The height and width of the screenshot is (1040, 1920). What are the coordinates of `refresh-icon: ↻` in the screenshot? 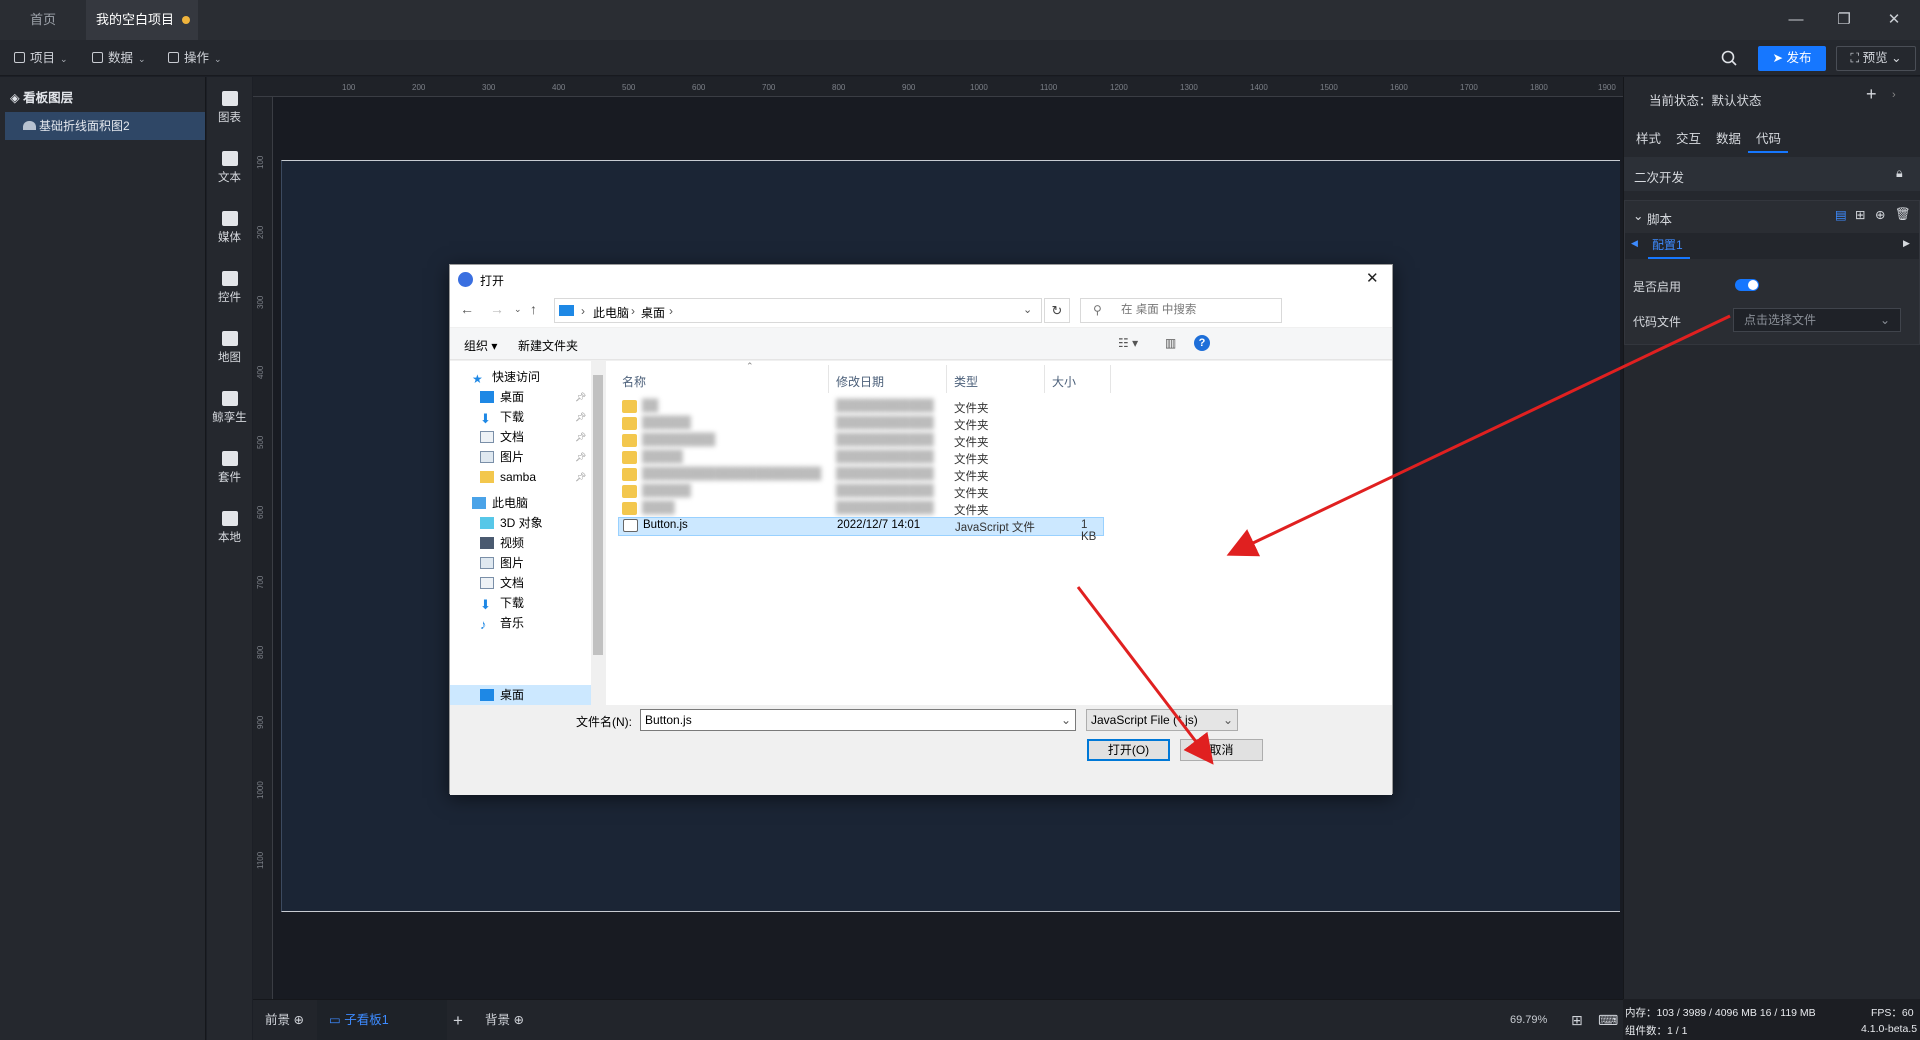 It's located at (1057, 310).